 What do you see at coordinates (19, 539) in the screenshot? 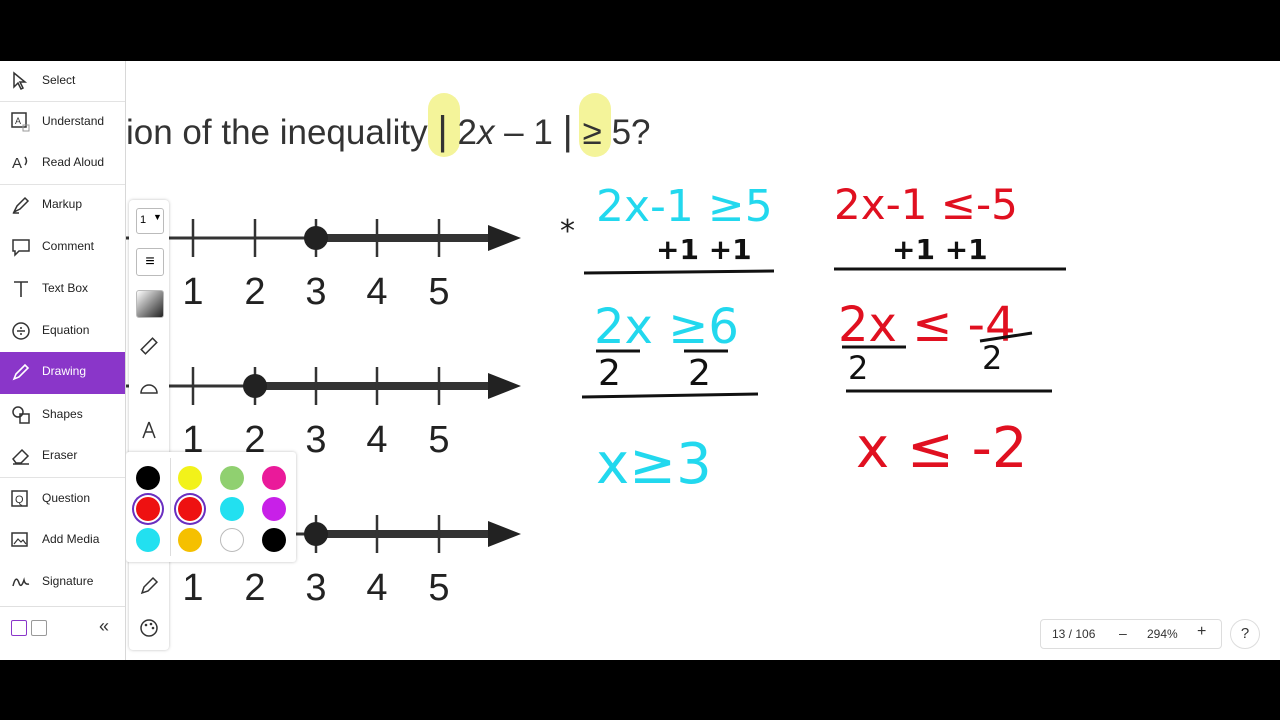
I see `media-icon` at bounding box center [19, 539].